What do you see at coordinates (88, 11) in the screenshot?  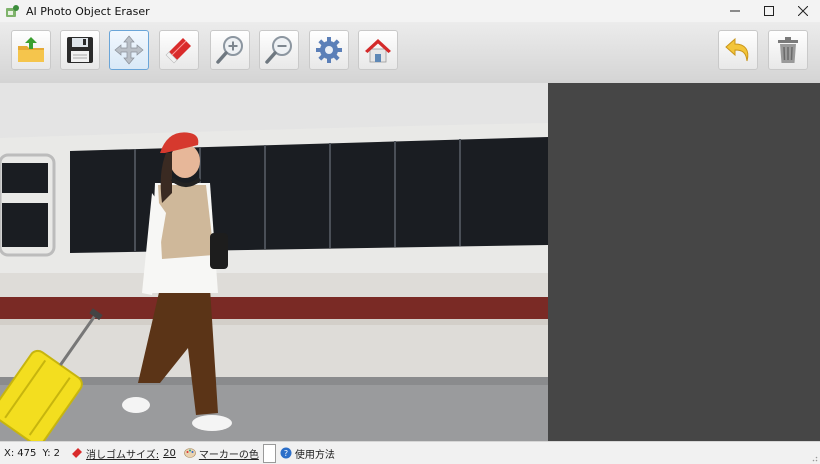 I see `window-title: AI Photo Object Eraser` at bounding box center [88, 11].